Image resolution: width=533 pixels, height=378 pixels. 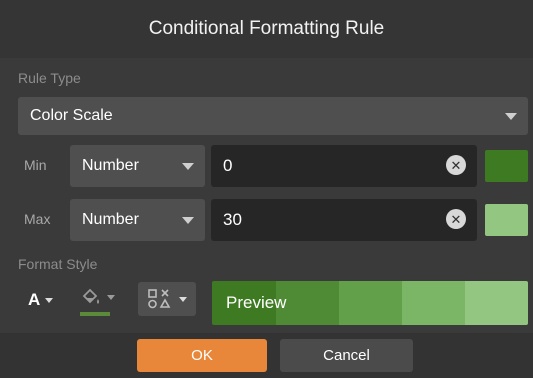 I want to click on icon-set-button, so click(x=167, y=299).